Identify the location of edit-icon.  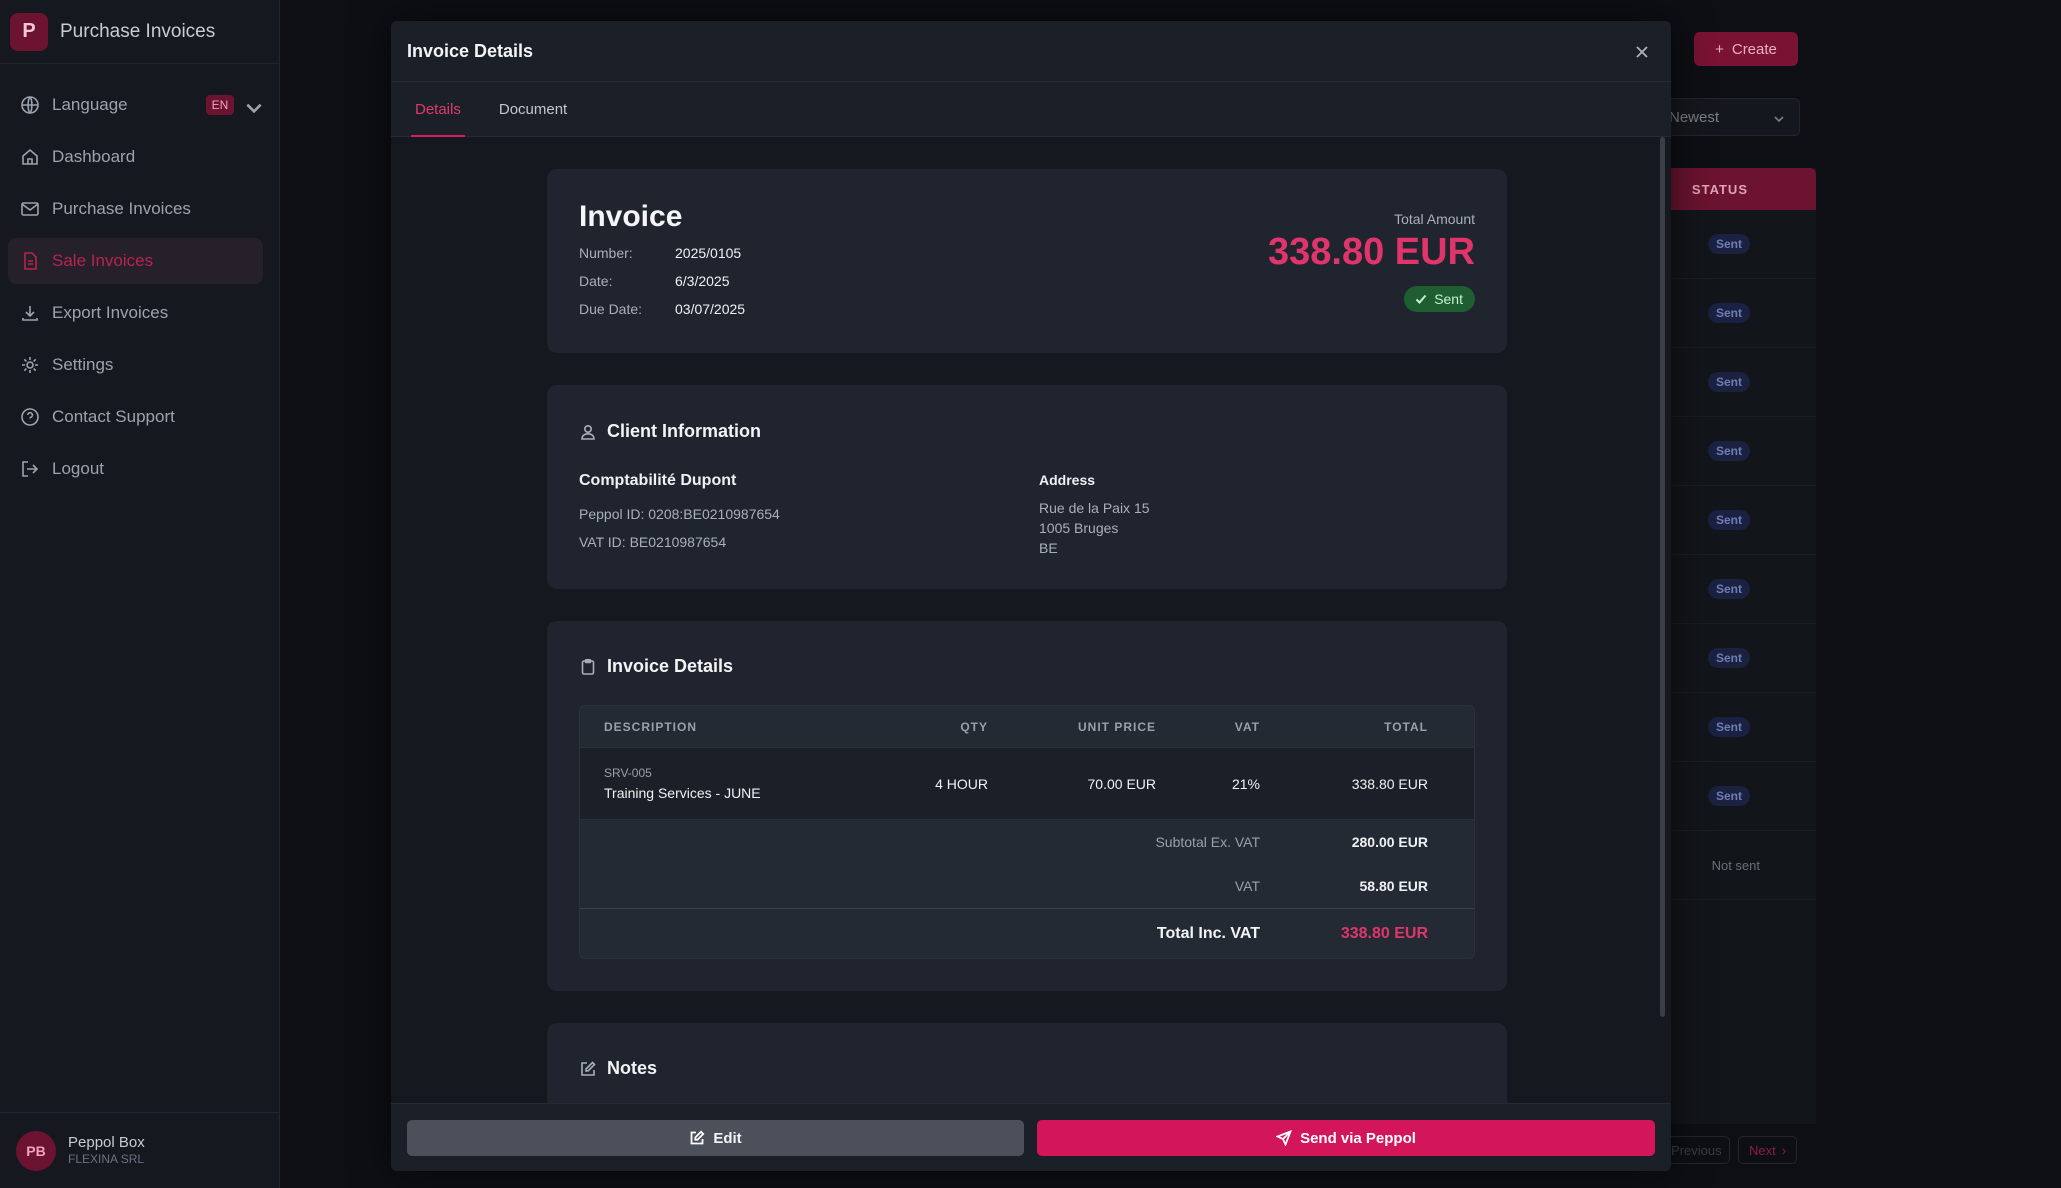
(588, 1068).